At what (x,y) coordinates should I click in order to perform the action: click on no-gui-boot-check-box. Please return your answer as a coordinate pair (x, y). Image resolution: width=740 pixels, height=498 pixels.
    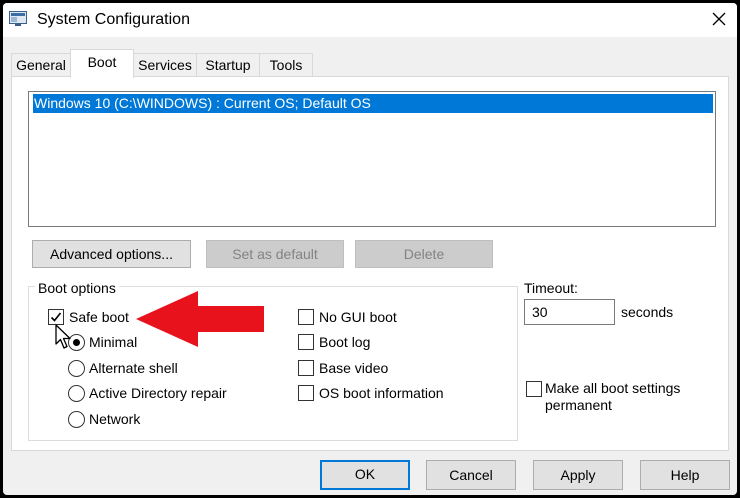
    Looking at the image, I should click on (306, 317).